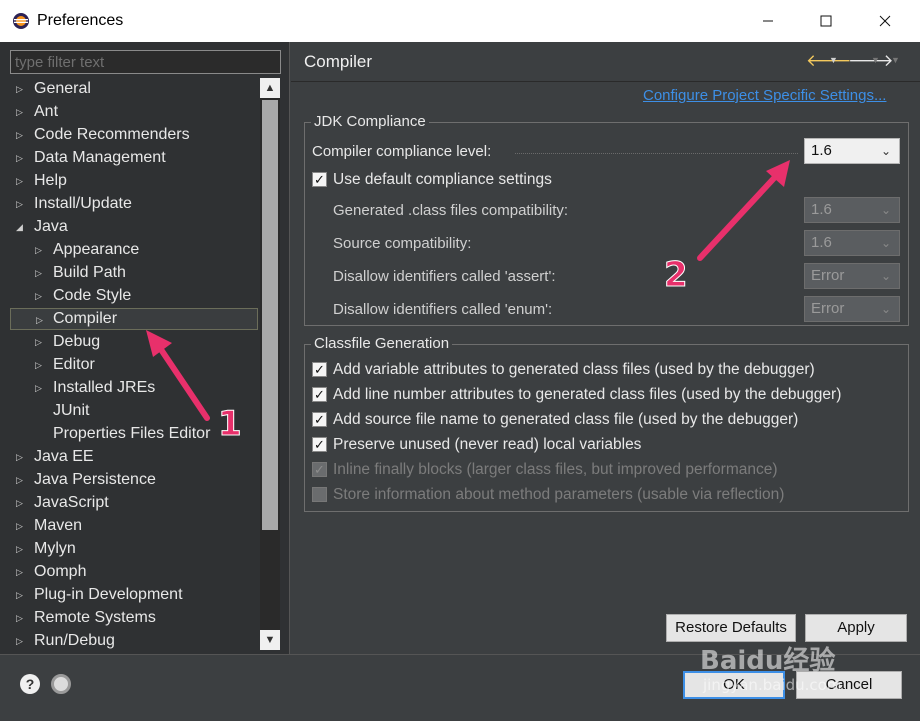  I want to click on annotation-marker-1: 1, so click(230, 424).